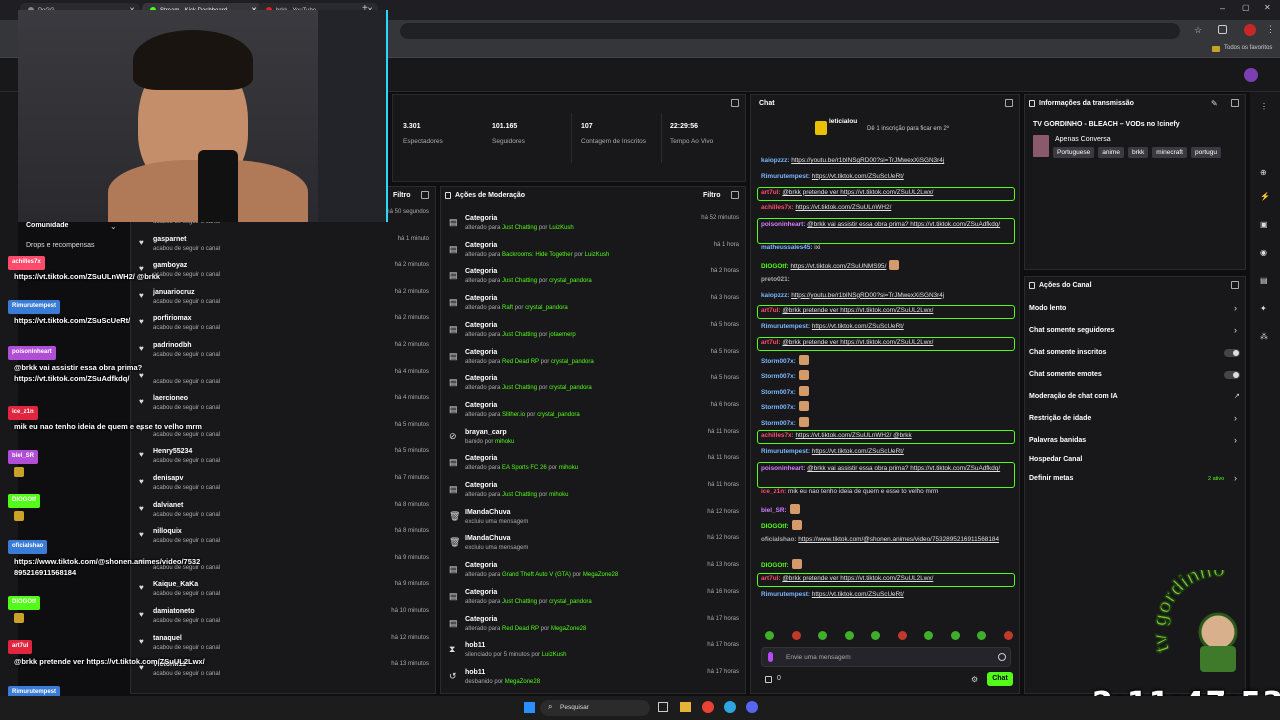  Describe the element at coordinates (1067, 352) in the screenshot. I see `channel-action-2: Chat somente inscritos` at that location.